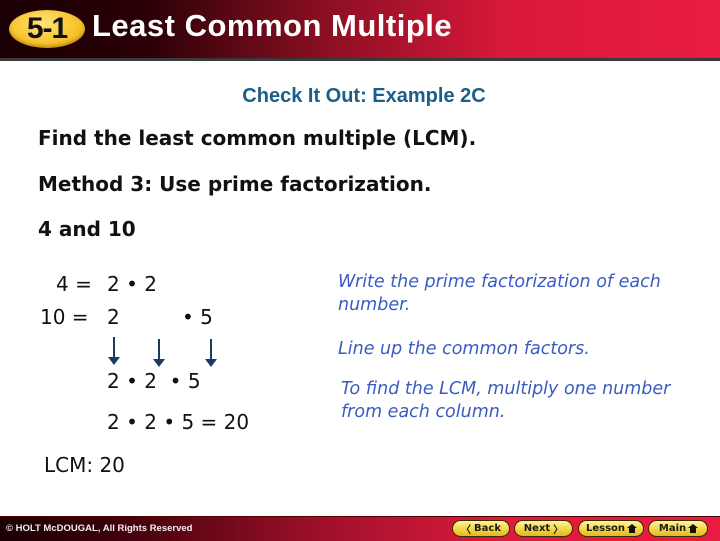  What do you see at coordinates (466, 530) in the screenshot?
I see `chevron-left-icon: 〈` at bounding box center [466, 530].